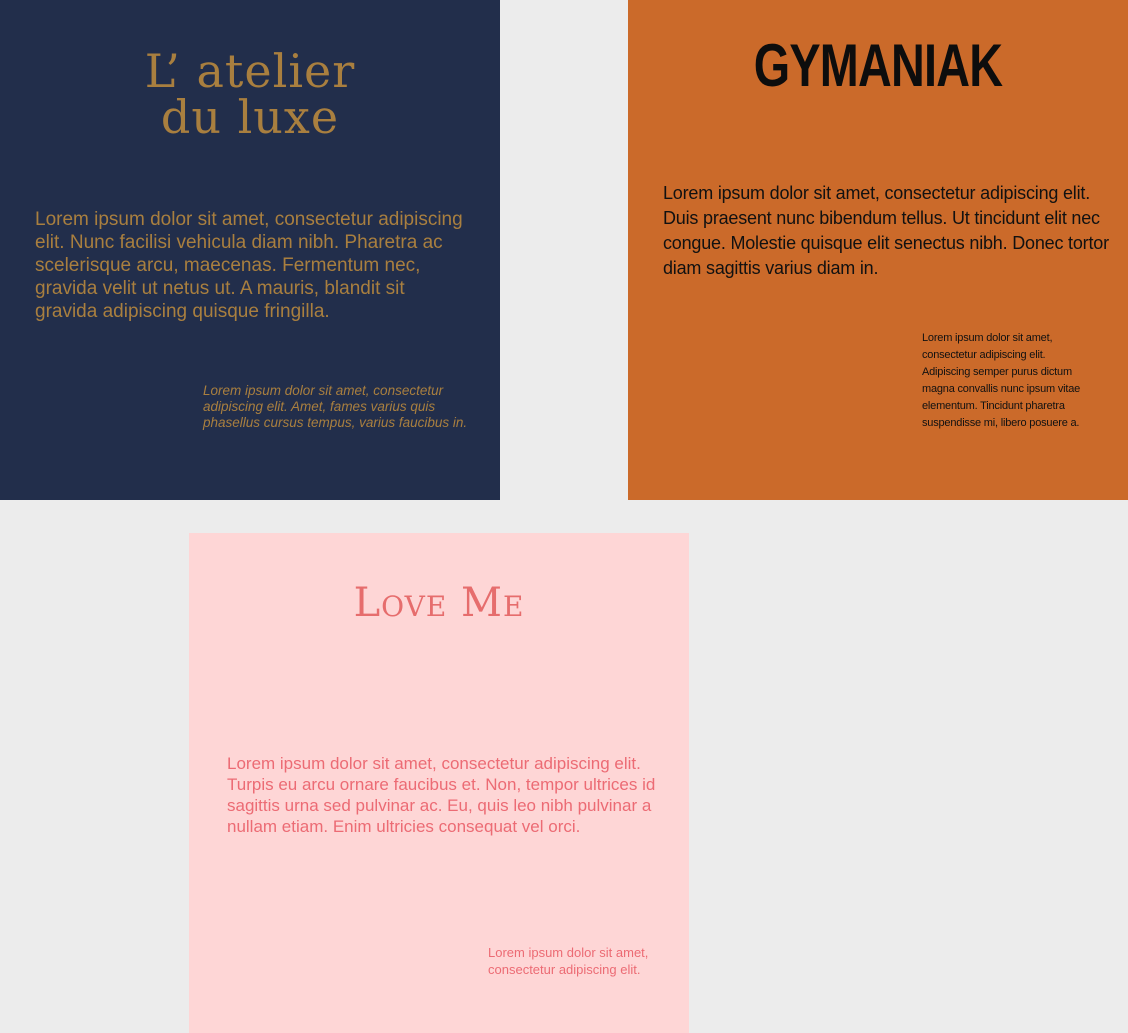 This screenshot has height=1033, width=1128. What do you see at coordinates (878, 65) in the screenshot?
I see `brand-title: GYMANIAK` at bounding box center [878, 65].